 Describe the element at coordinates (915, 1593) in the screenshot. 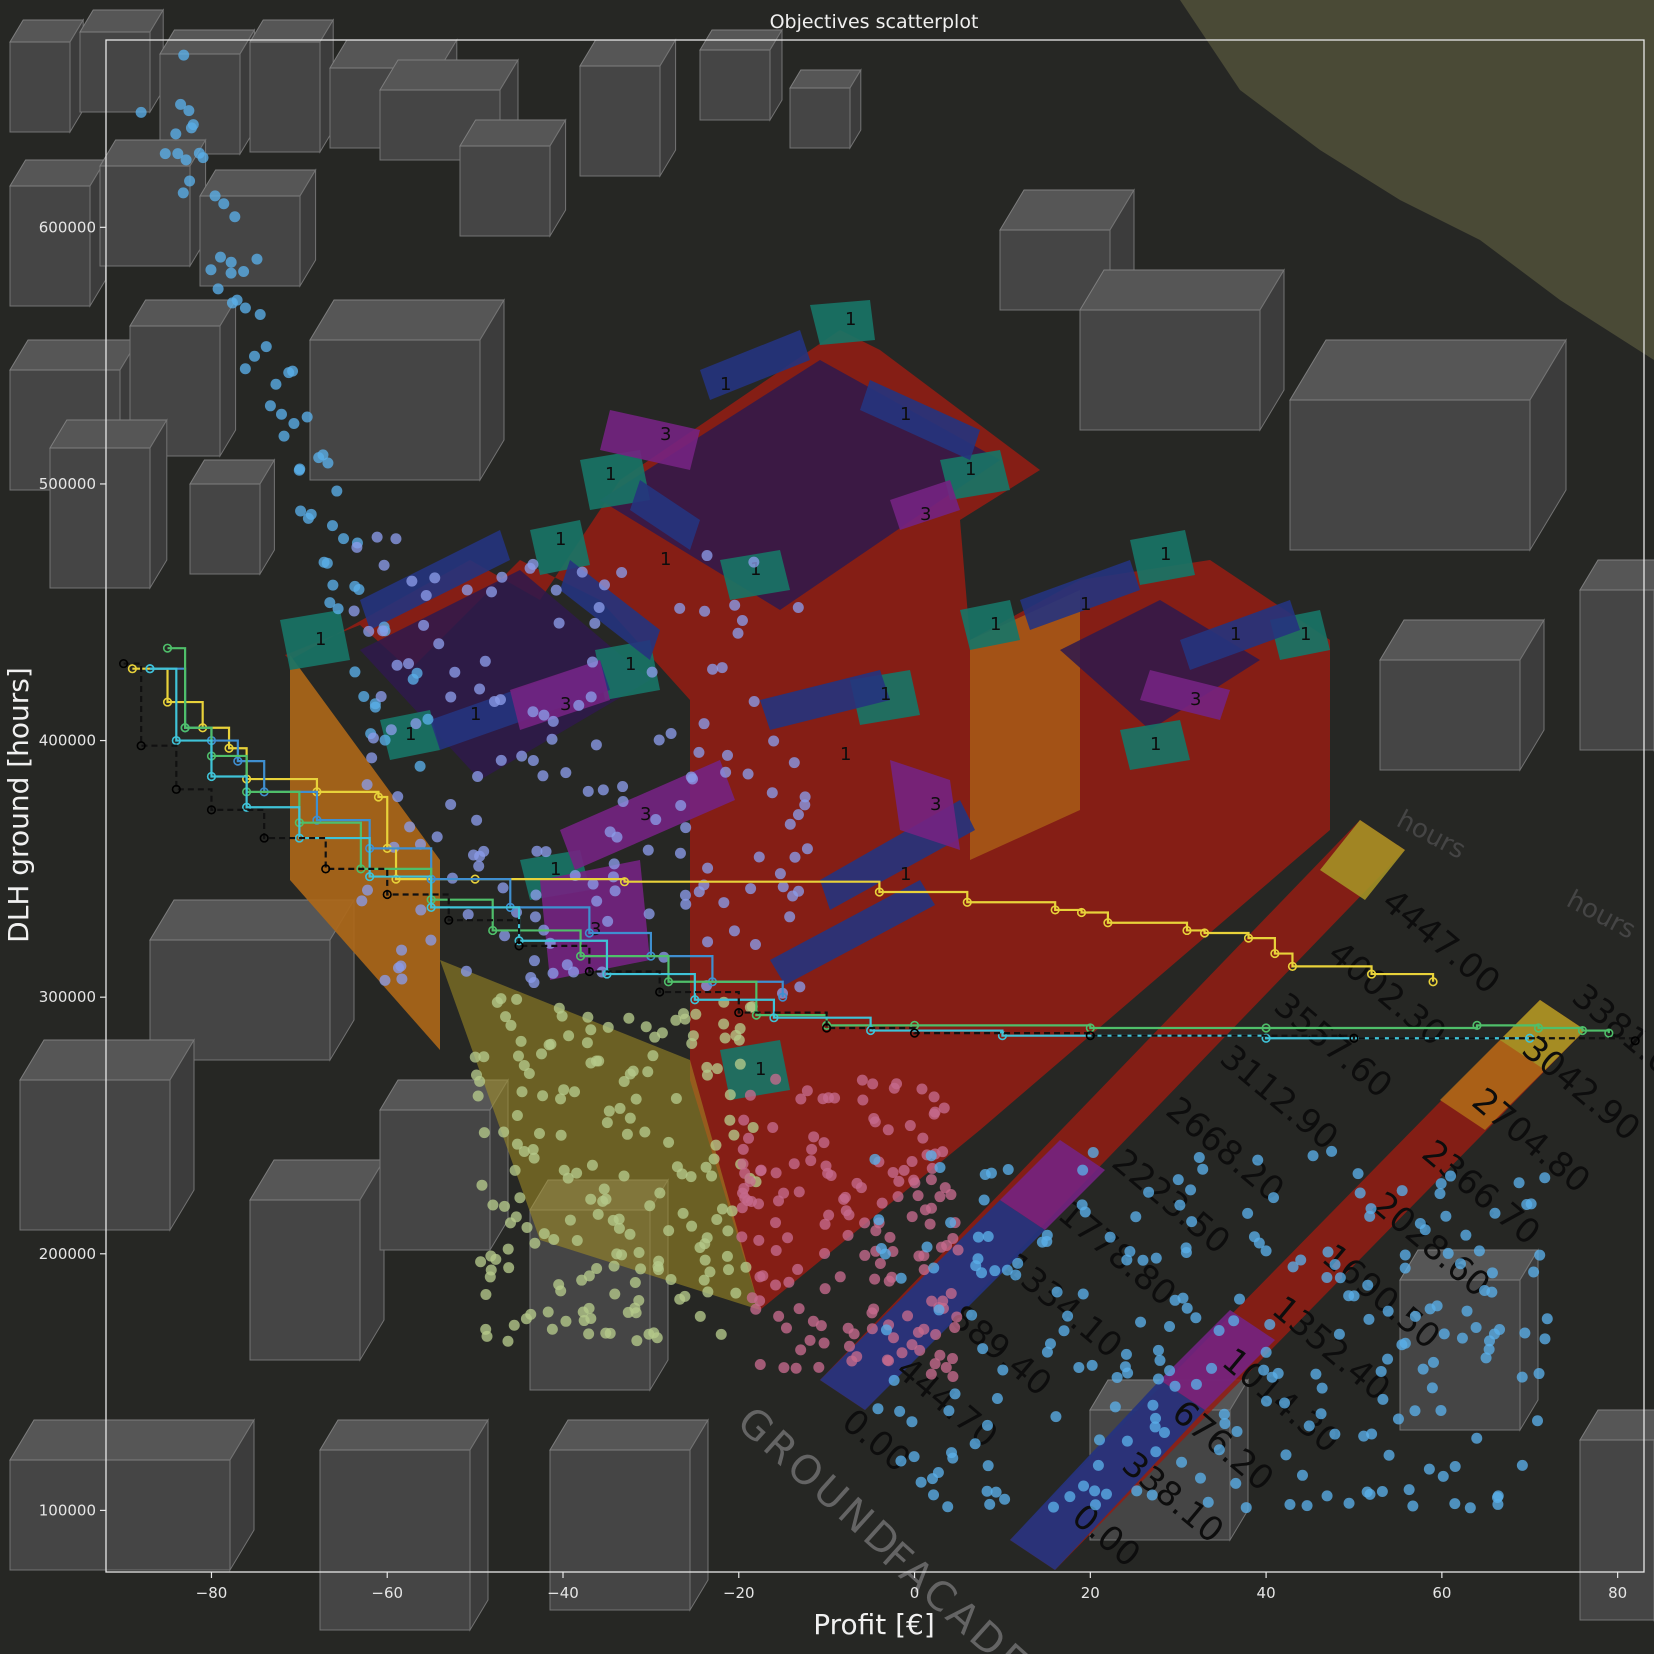

I see `x-tick-label: 0` at that location.